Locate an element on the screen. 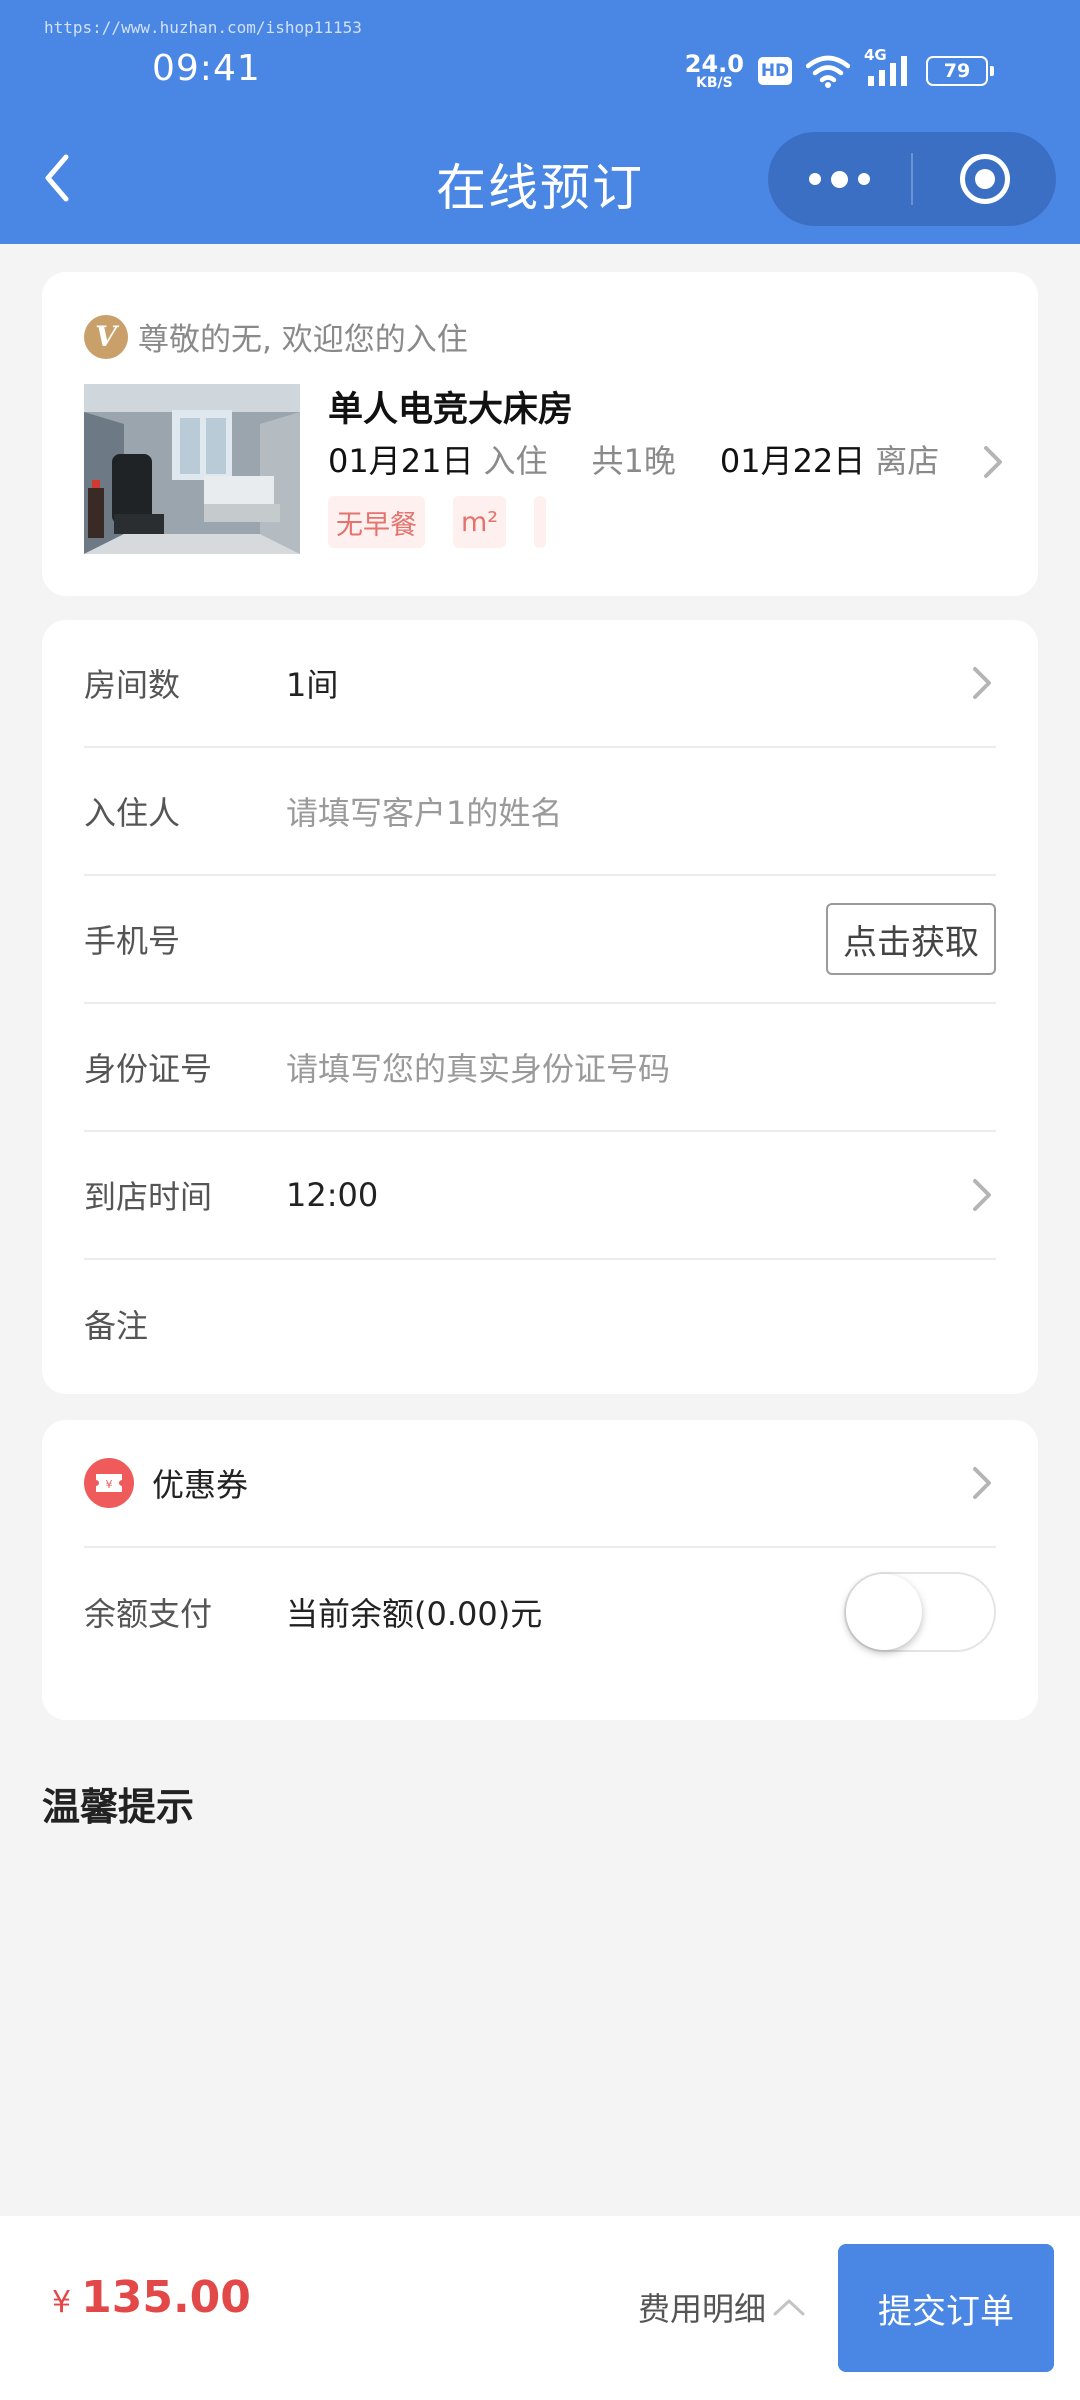 The width and height of the screenshot is (1080, 2400). checkout-label: 离店 is located at coordinates (907, 461).